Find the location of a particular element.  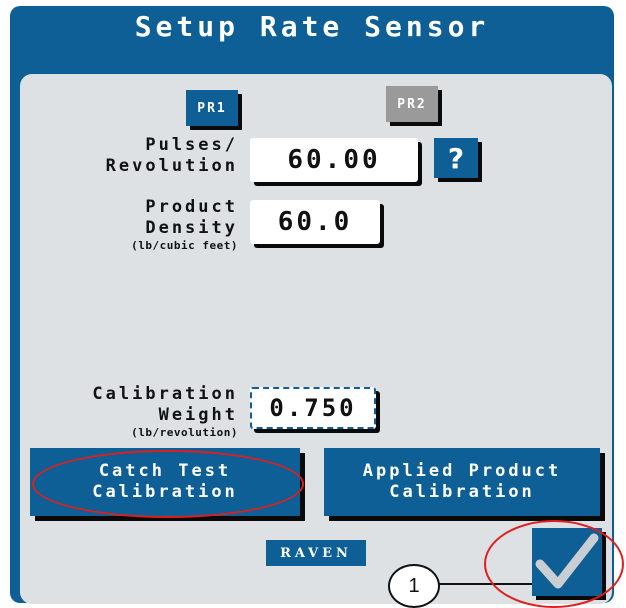

calibration-label-line2: Weight is located at coordinates (198, 415).